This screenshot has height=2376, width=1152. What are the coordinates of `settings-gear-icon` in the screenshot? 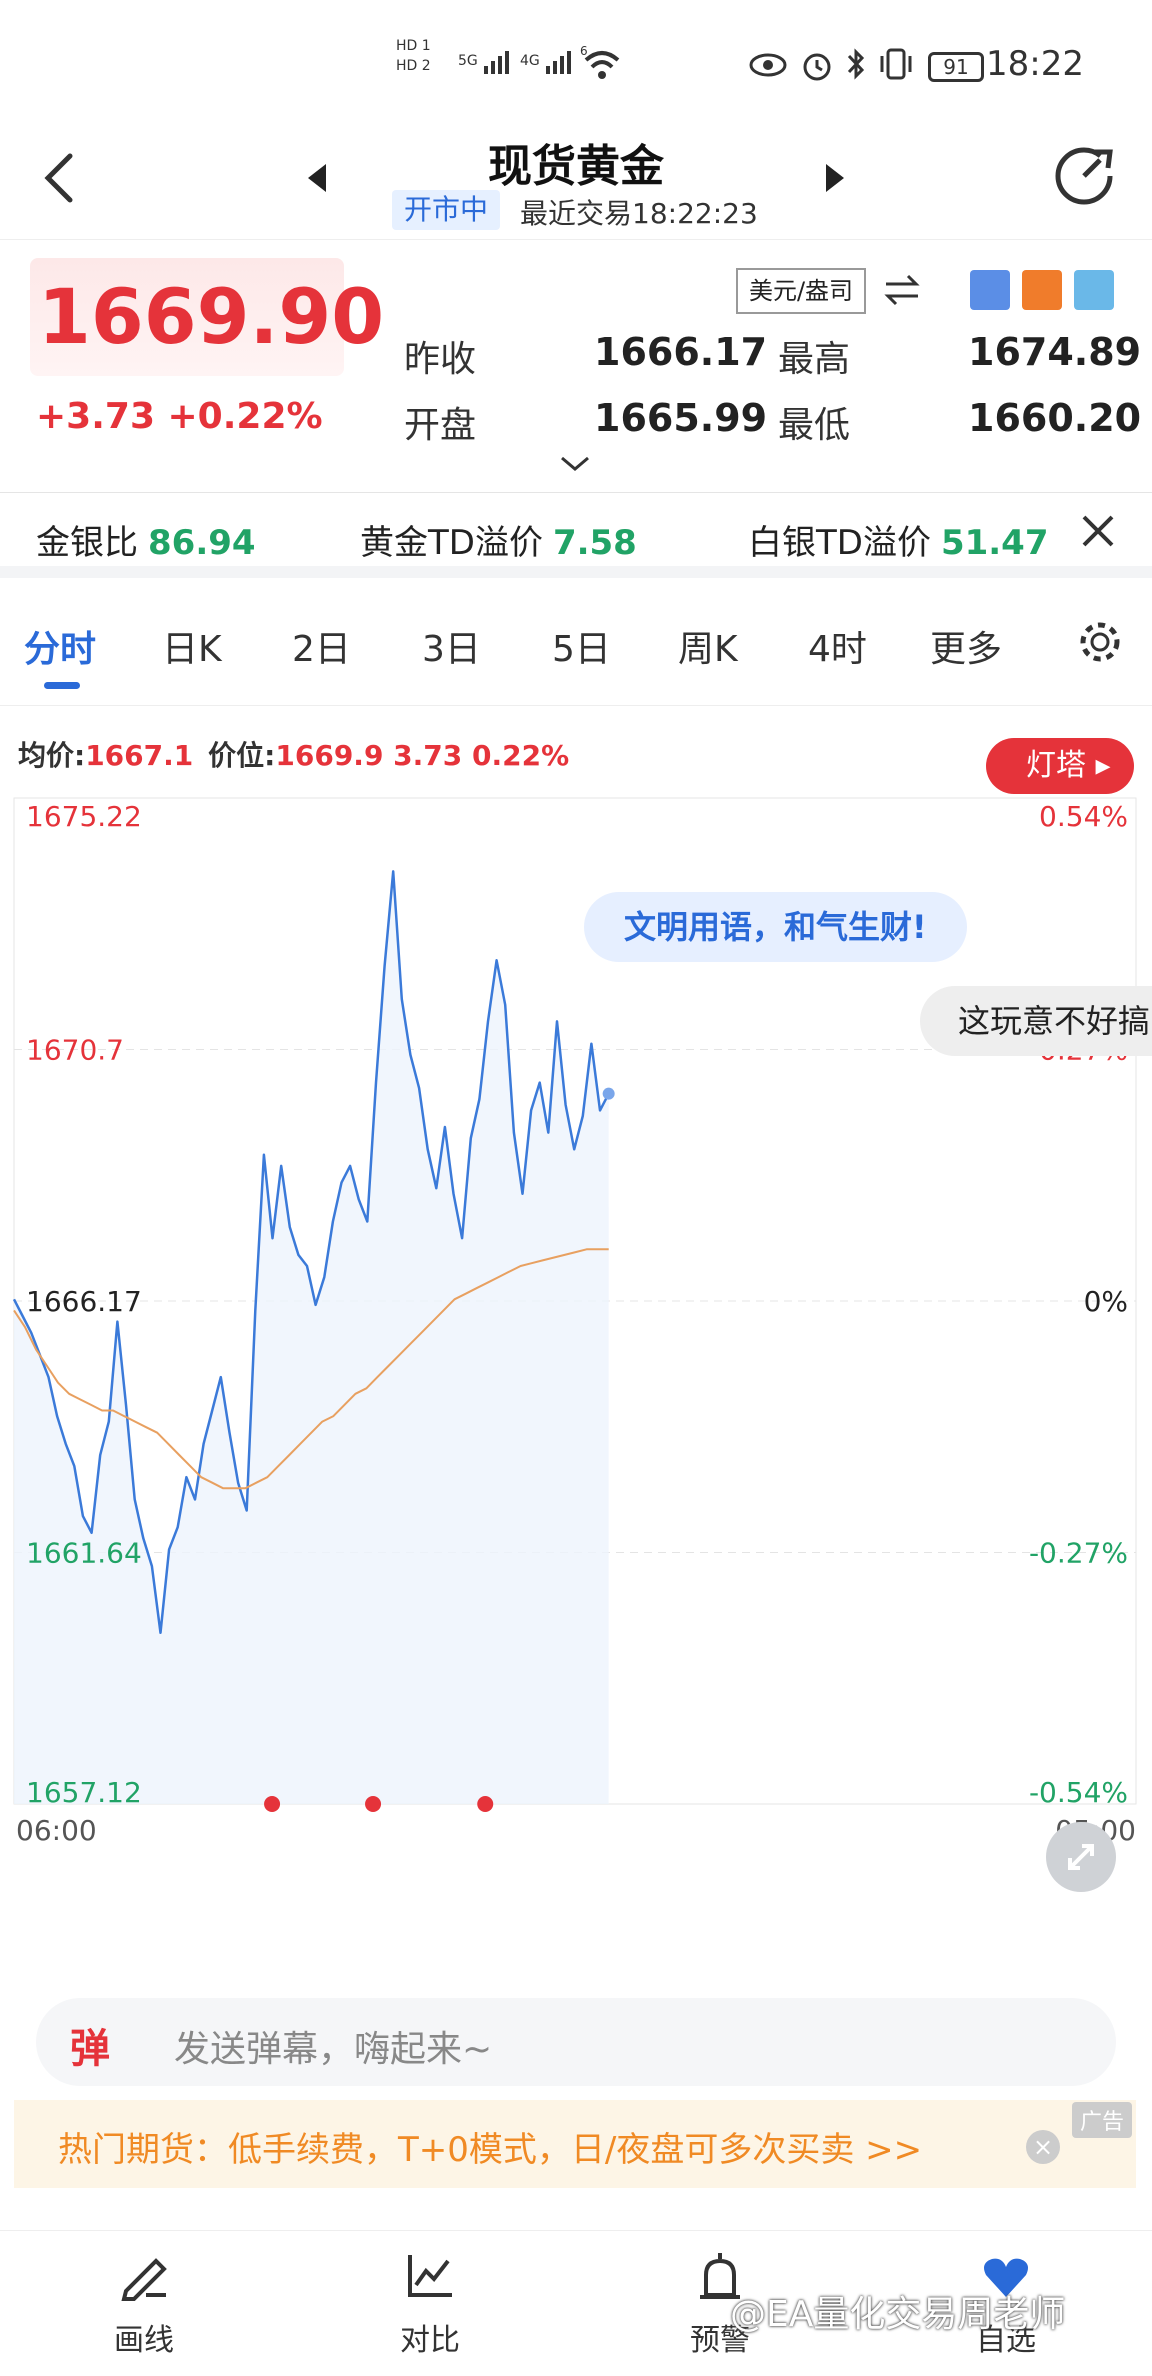 It's located at (1100, 642).